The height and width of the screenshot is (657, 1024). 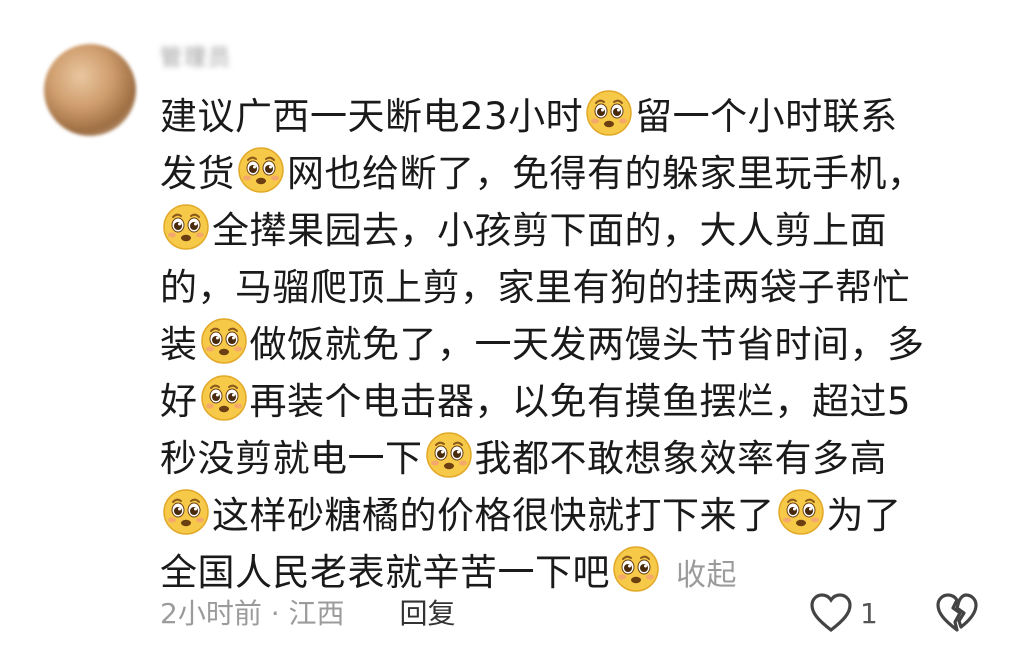 I want to click on heart-icon, so click(x=831, y=613).